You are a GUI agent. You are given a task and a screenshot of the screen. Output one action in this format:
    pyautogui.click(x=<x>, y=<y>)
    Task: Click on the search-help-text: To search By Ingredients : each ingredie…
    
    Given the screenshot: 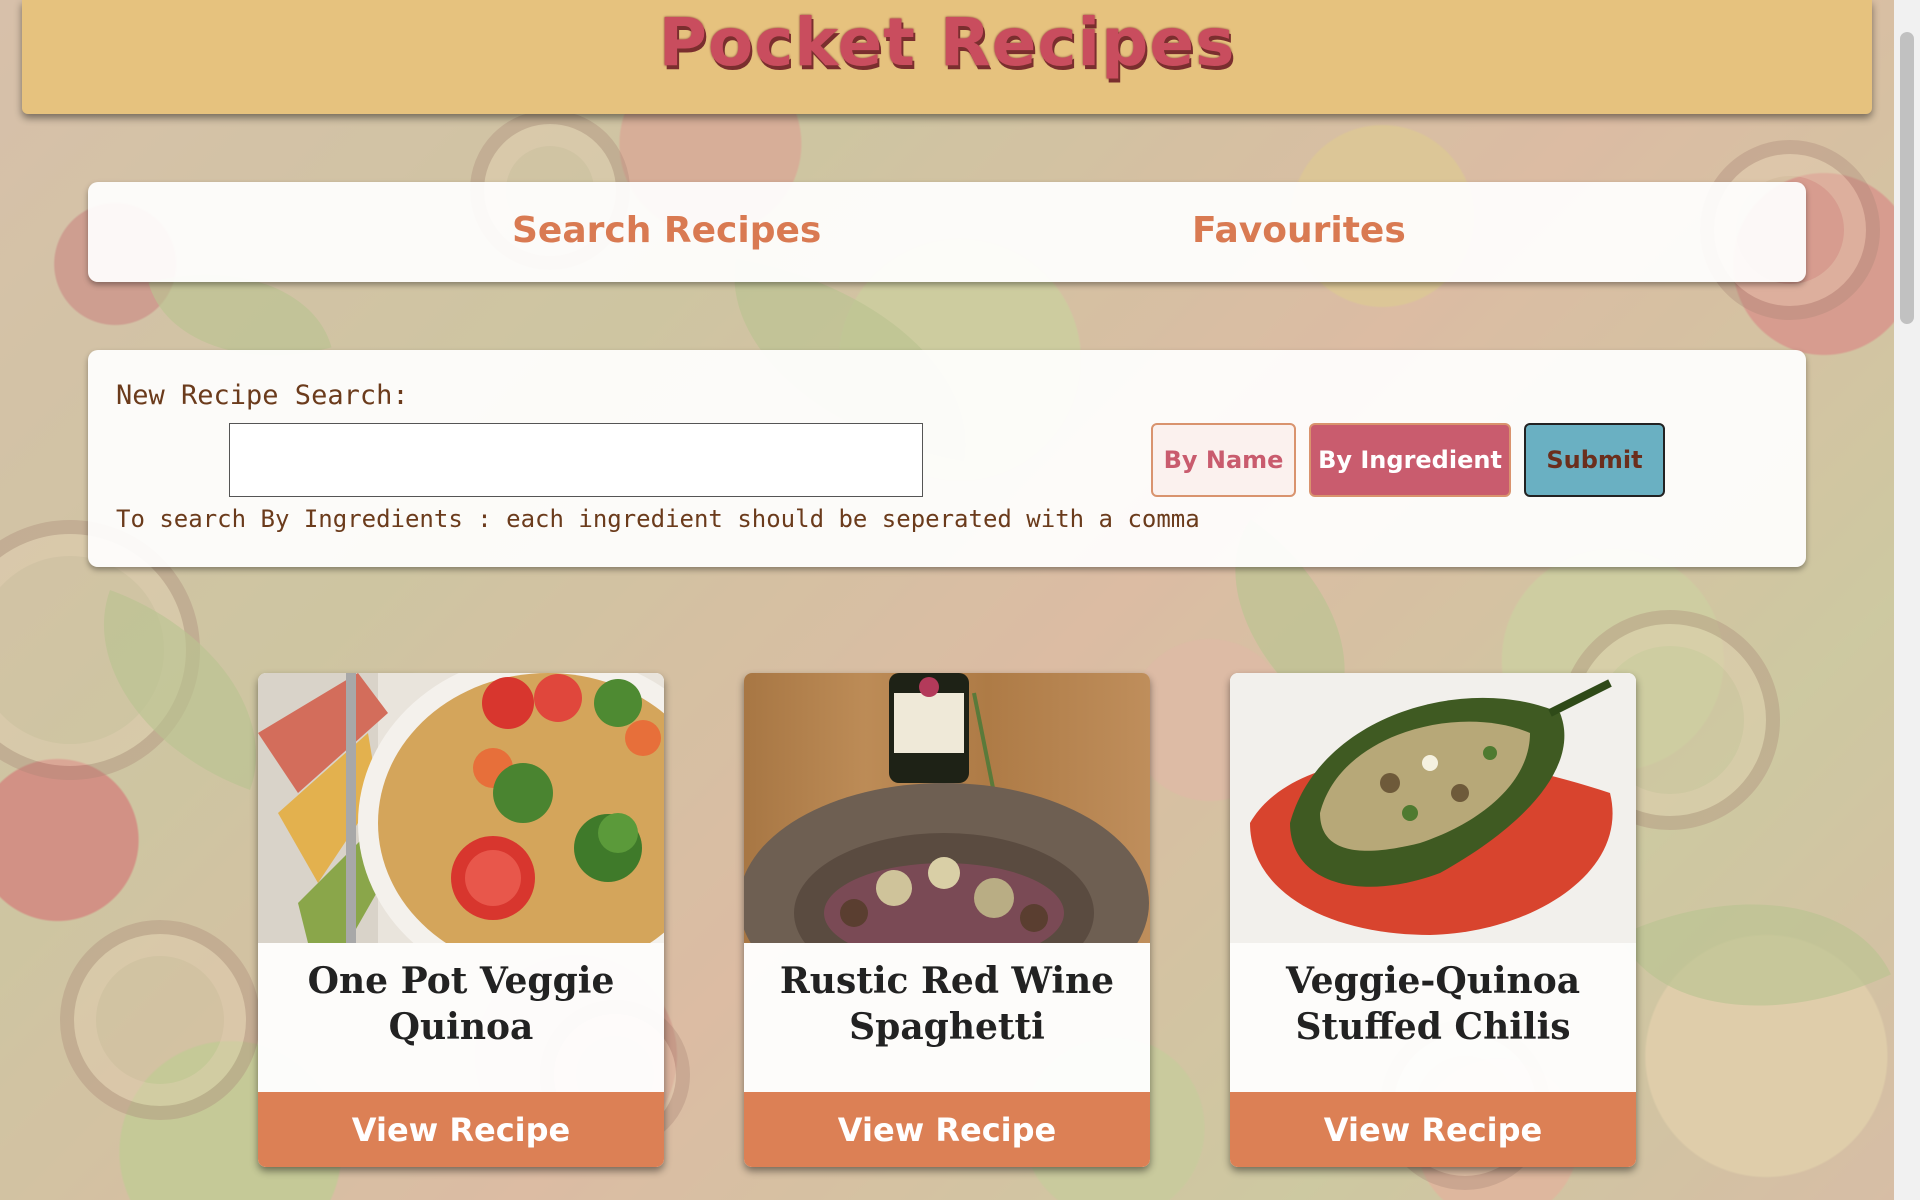 What is the action you would take?
    pyautogui.click(x=658, y=519)
    